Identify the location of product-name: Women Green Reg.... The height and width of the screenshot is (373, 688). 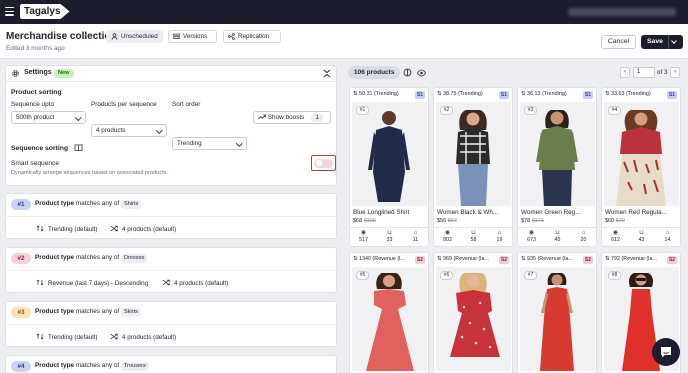
(551, 212).